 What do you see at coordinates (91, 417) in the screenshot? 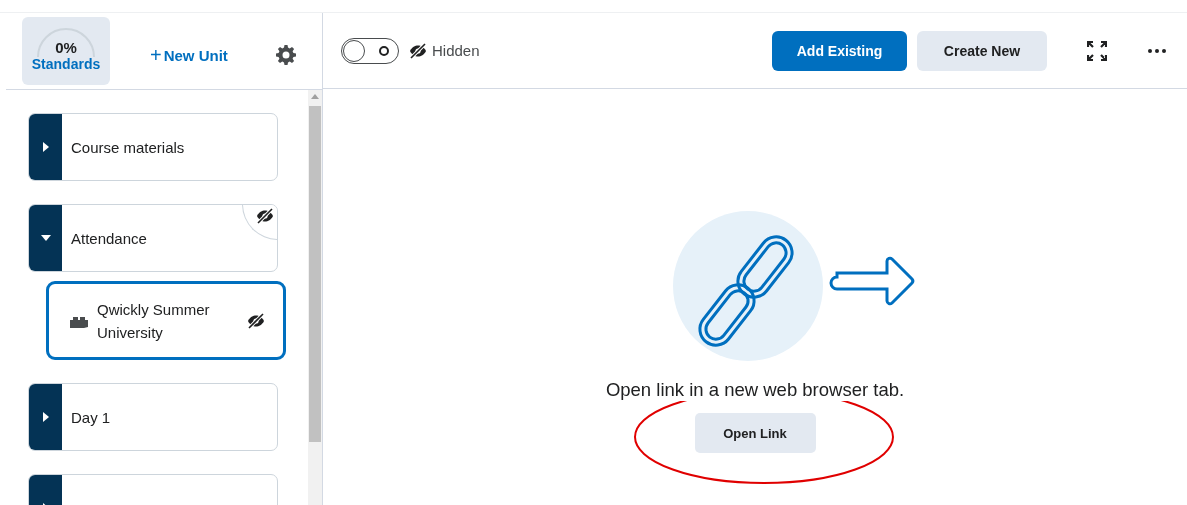
I see `unit-title: Day 1` at bounding box center [91, 417].